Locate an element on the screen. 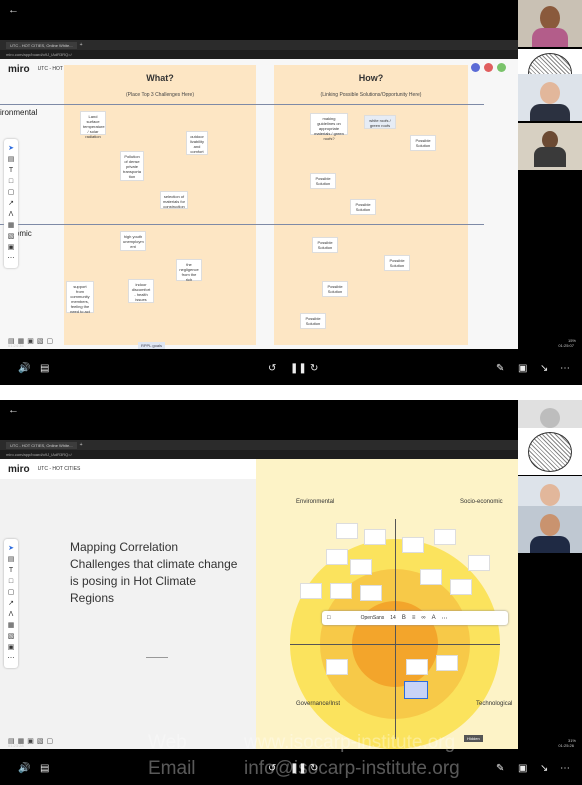 Image resolution: width=582 pixels, height=785 pixels. sticky-note: white roofs / green roofs is located at coordinates (380, 122).